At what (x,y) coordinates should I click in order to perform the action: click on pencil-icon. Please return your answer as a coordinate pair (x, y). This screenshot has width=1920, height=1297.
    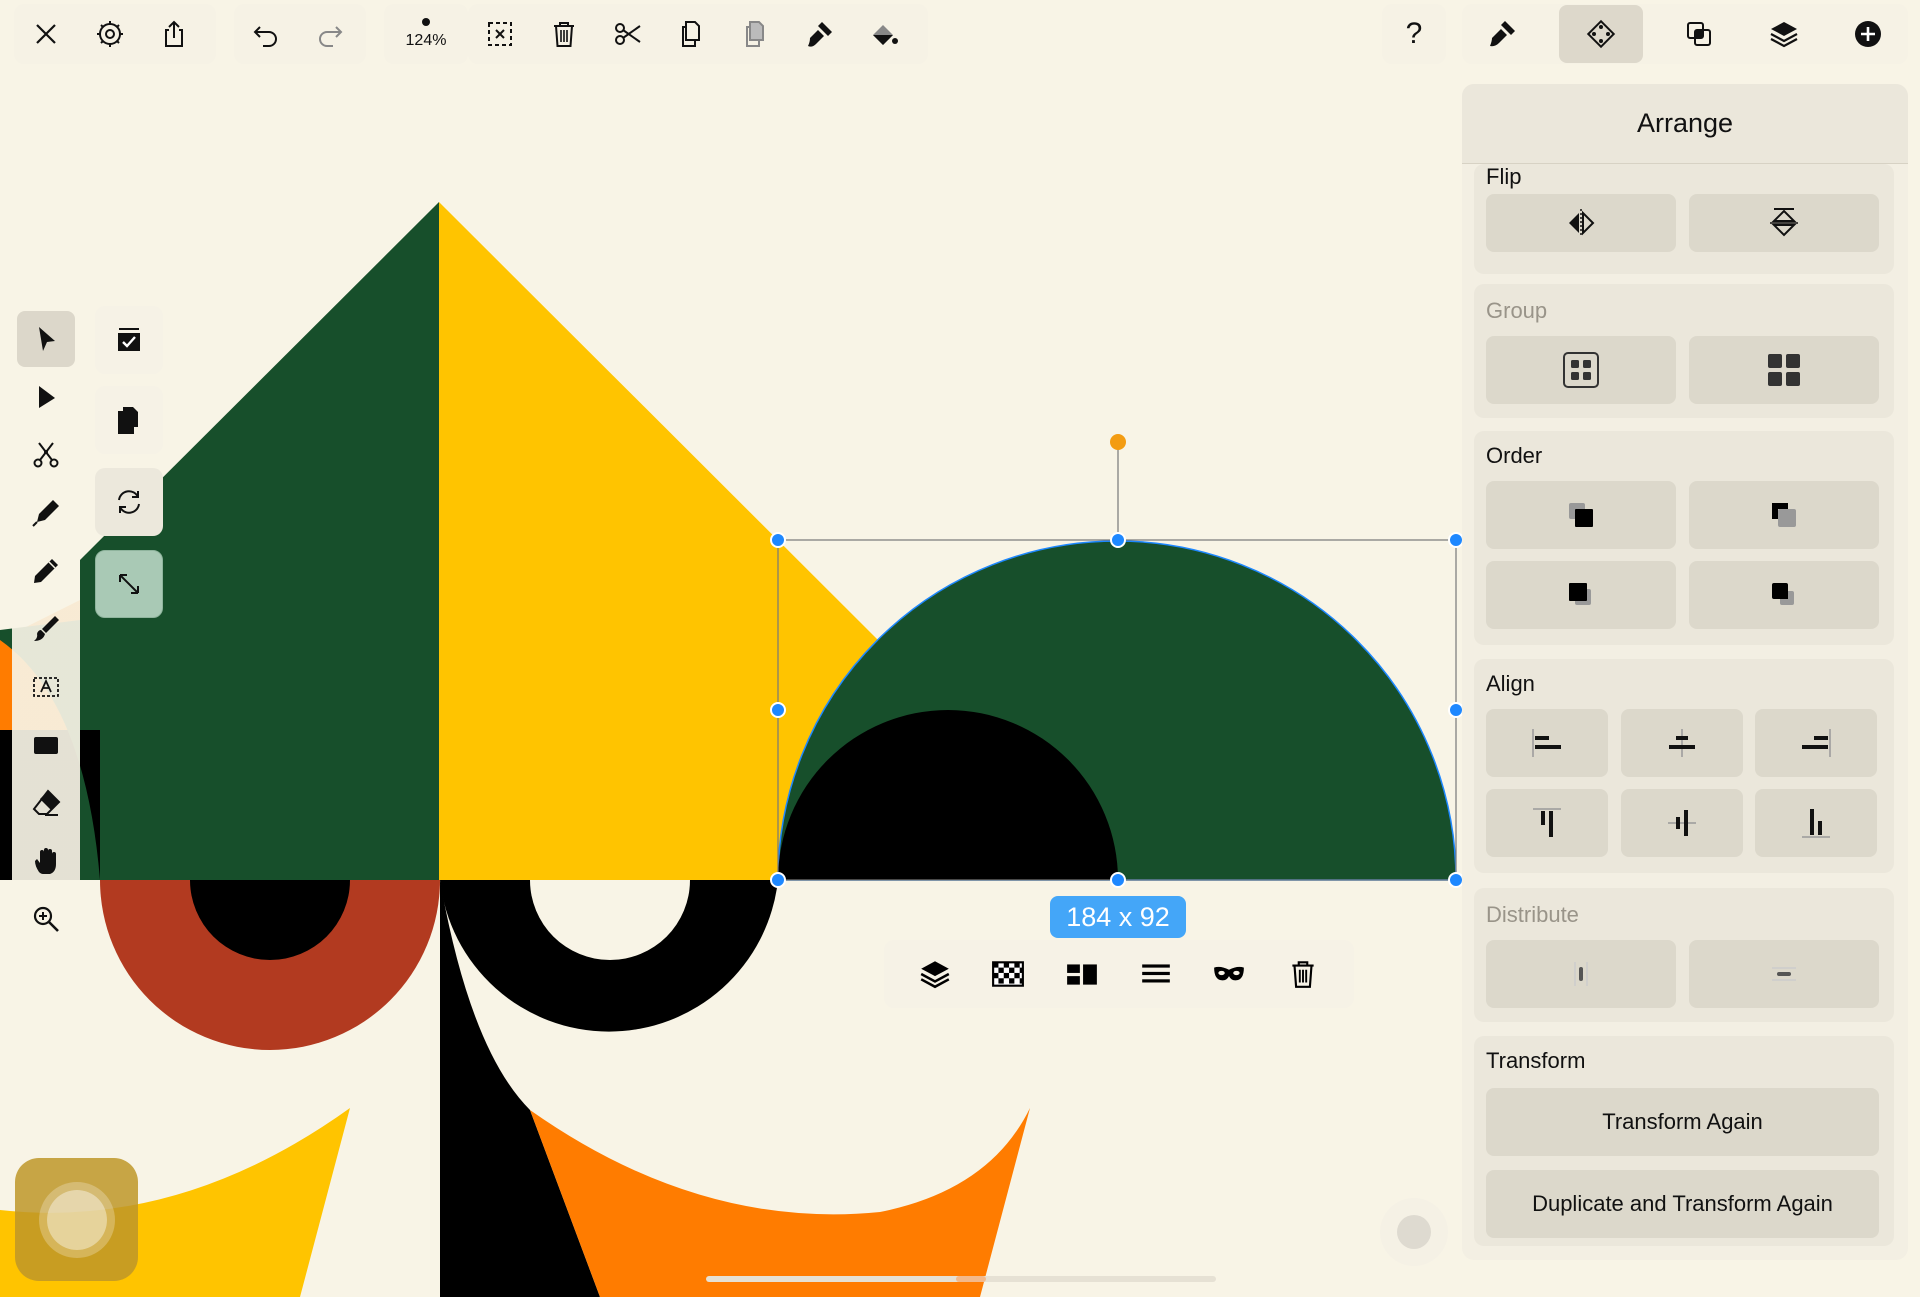
    Looking at the image, I should click on (46, 571).